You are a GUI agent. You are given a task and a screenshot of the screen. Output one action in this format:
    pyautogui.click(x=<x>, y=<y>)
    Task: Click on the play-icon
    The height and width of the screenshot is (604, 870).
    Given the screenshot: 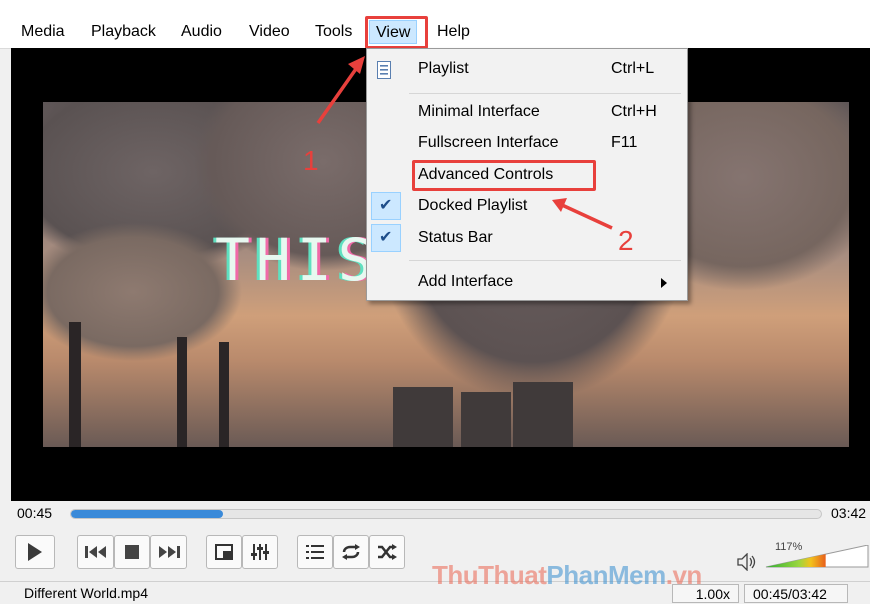 What is the action you would take?
    pyautogui.click(x=35, y=552)
    